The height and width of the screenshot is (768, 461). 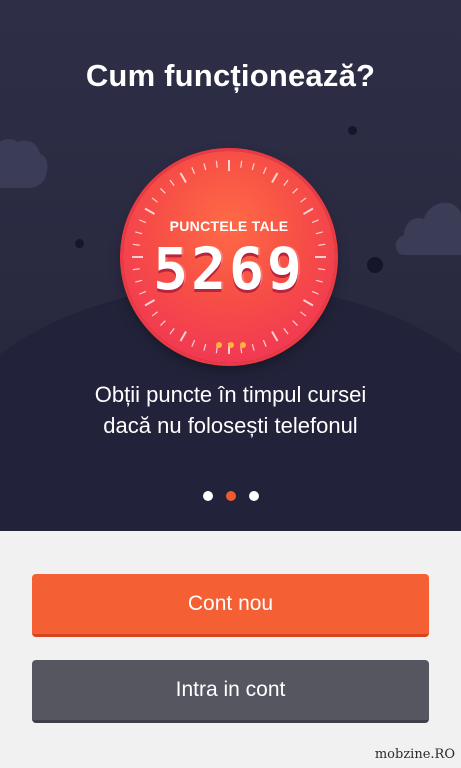 I want to click on points-gauge: PUNCTELE TALE 5269, so click(x=229, y=257).